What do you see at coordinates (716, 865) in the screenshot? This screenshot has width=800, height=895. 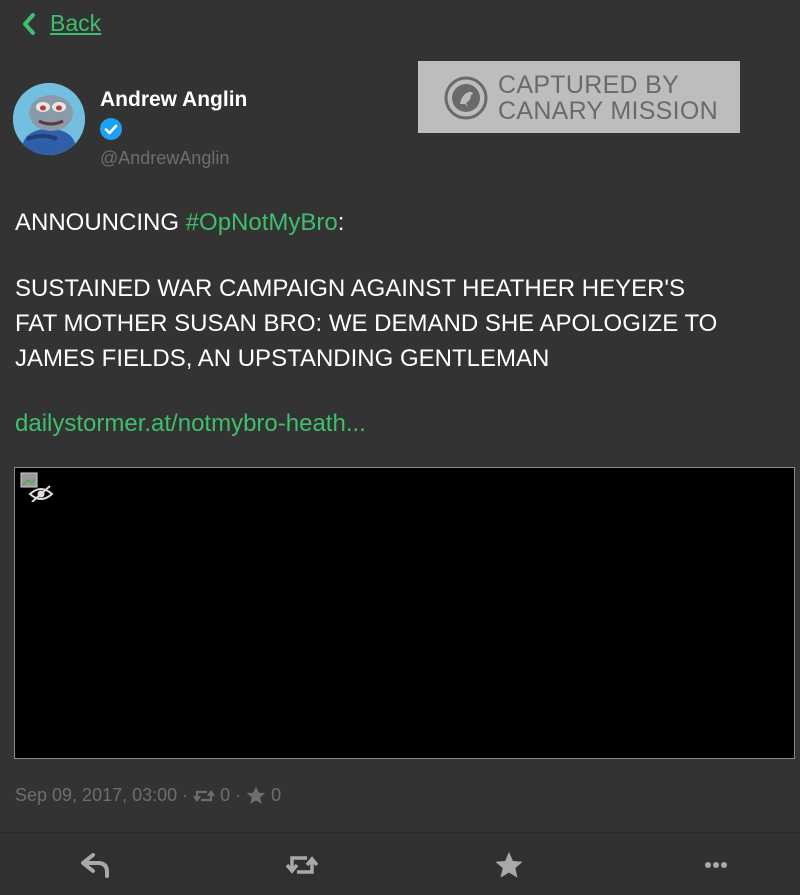 I see `more-icon` at bounding box center [716, 865].